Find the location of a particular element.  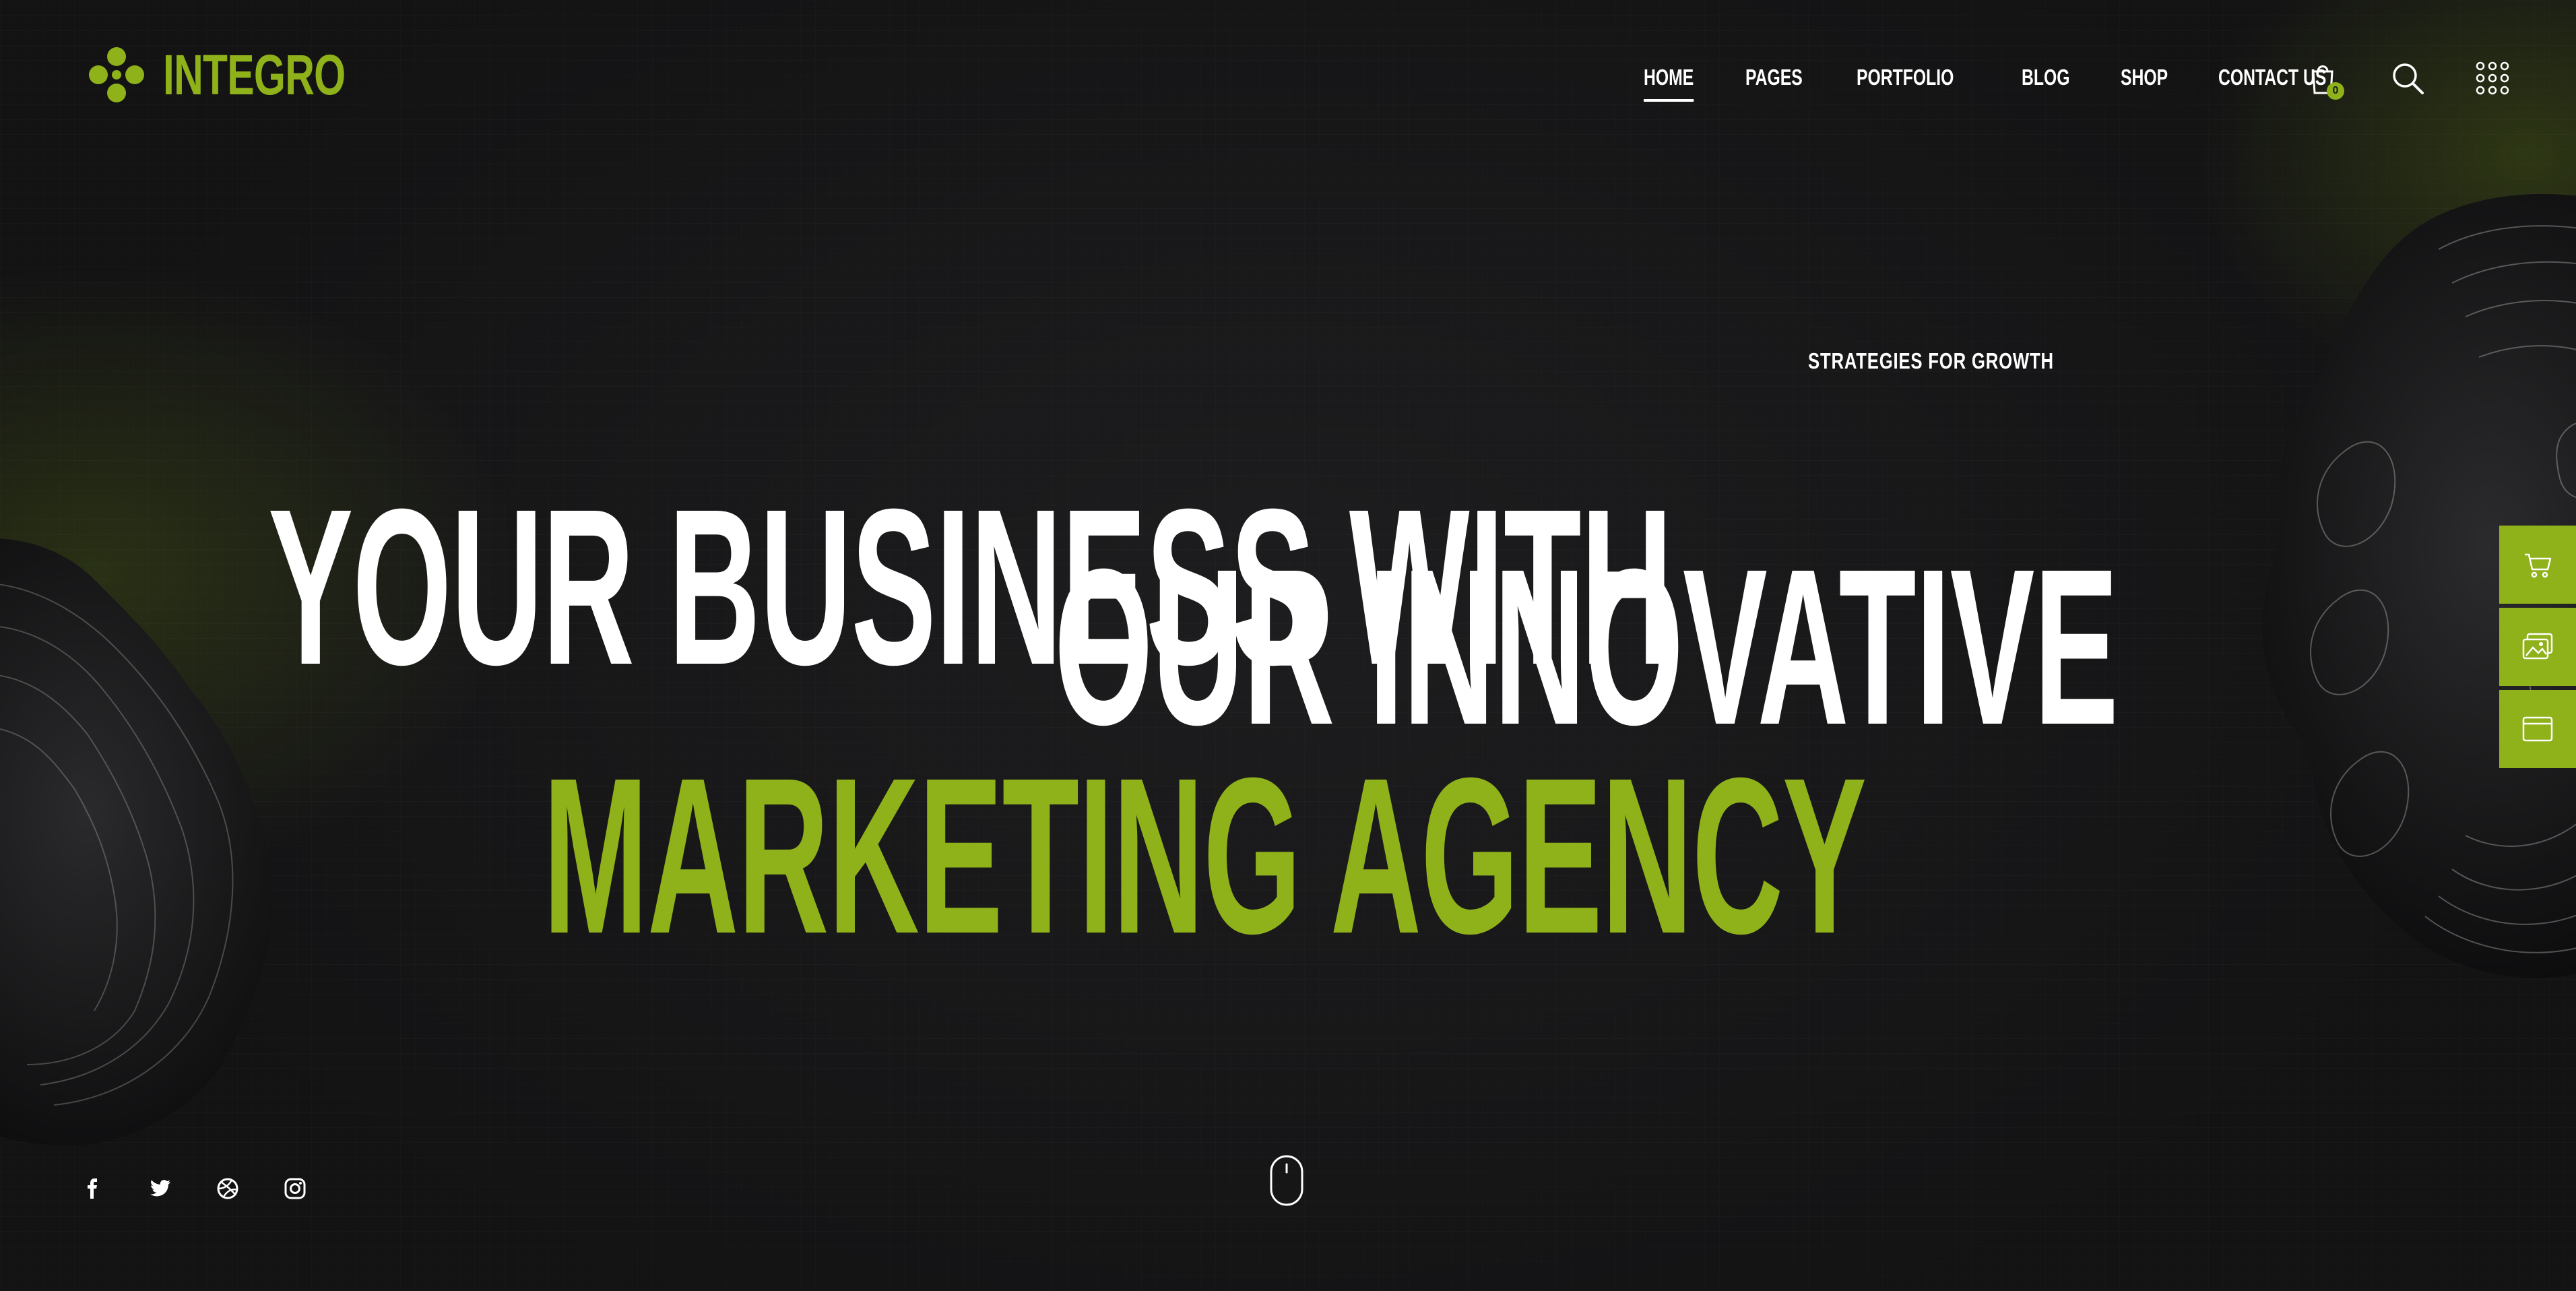

decorative-rock-left is located at coordinates (136, 841).